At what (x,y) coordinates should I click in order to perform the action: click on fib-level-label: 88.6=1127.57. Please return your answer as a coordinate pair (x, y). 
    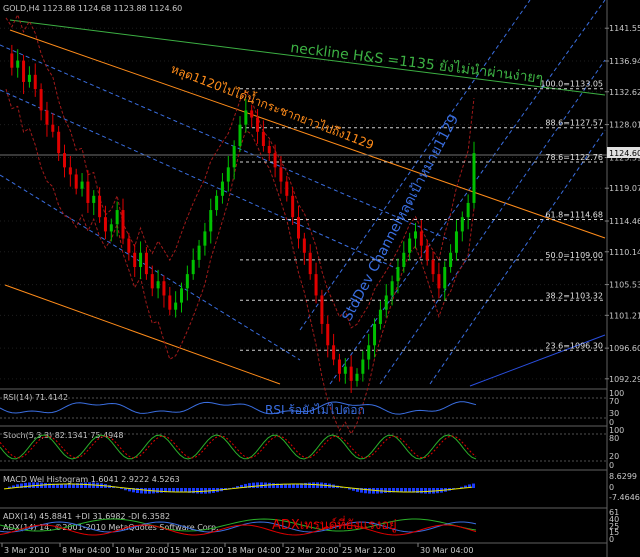
    Looking at the image, I should click on (574, 123).